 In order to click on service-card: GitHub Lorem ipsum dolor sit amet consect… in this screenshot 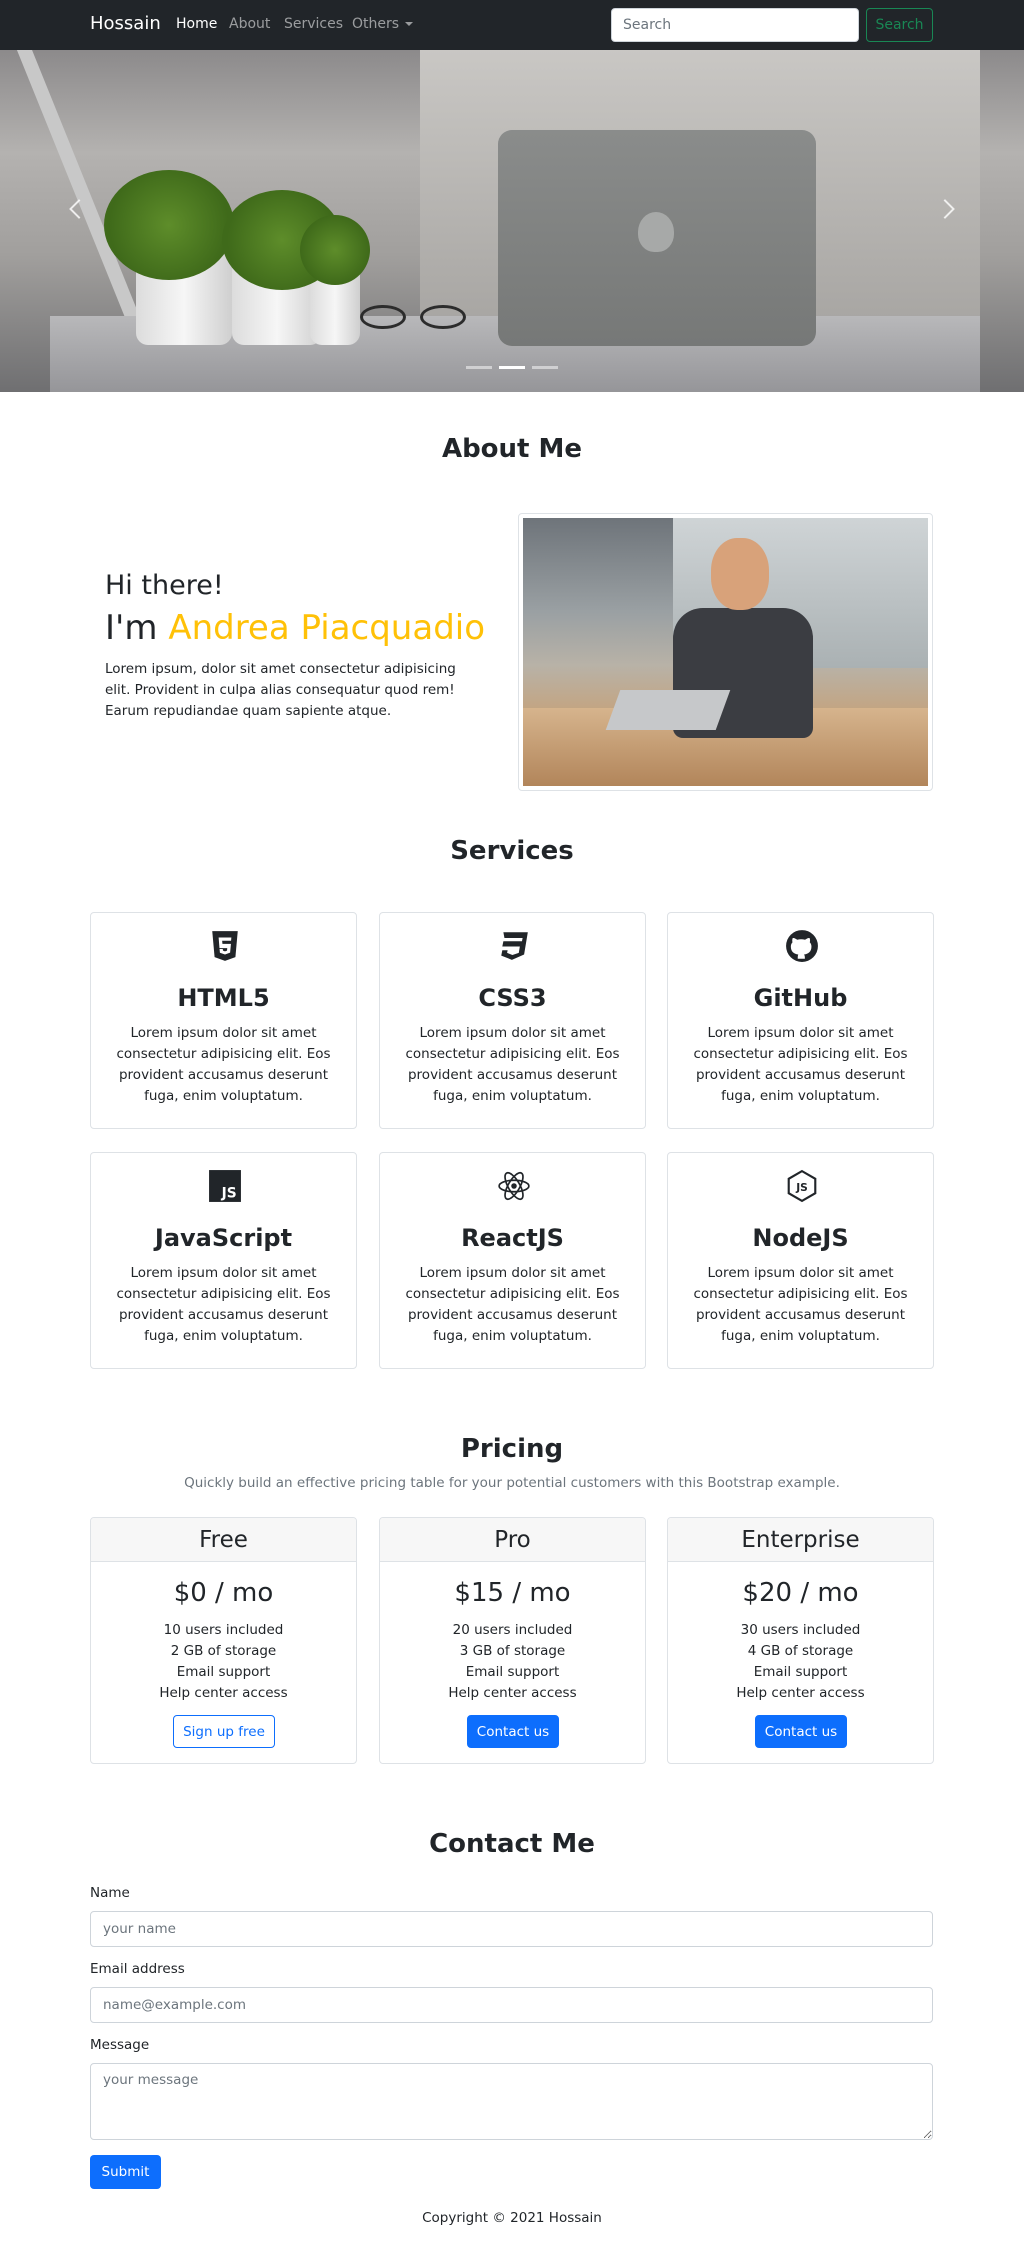, I will do `click(800, 1020)`.